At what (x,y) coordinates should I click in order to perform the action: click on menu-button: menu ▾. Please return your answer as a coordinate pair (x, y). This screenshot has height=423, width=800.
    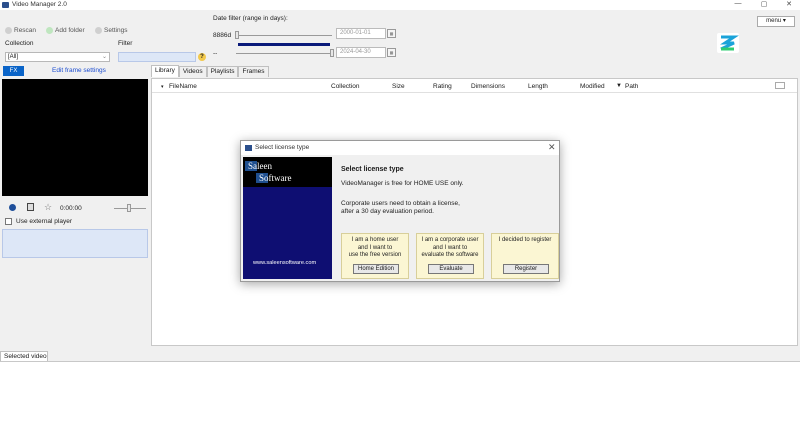
    Looking at the image, I should click on (776, 21).